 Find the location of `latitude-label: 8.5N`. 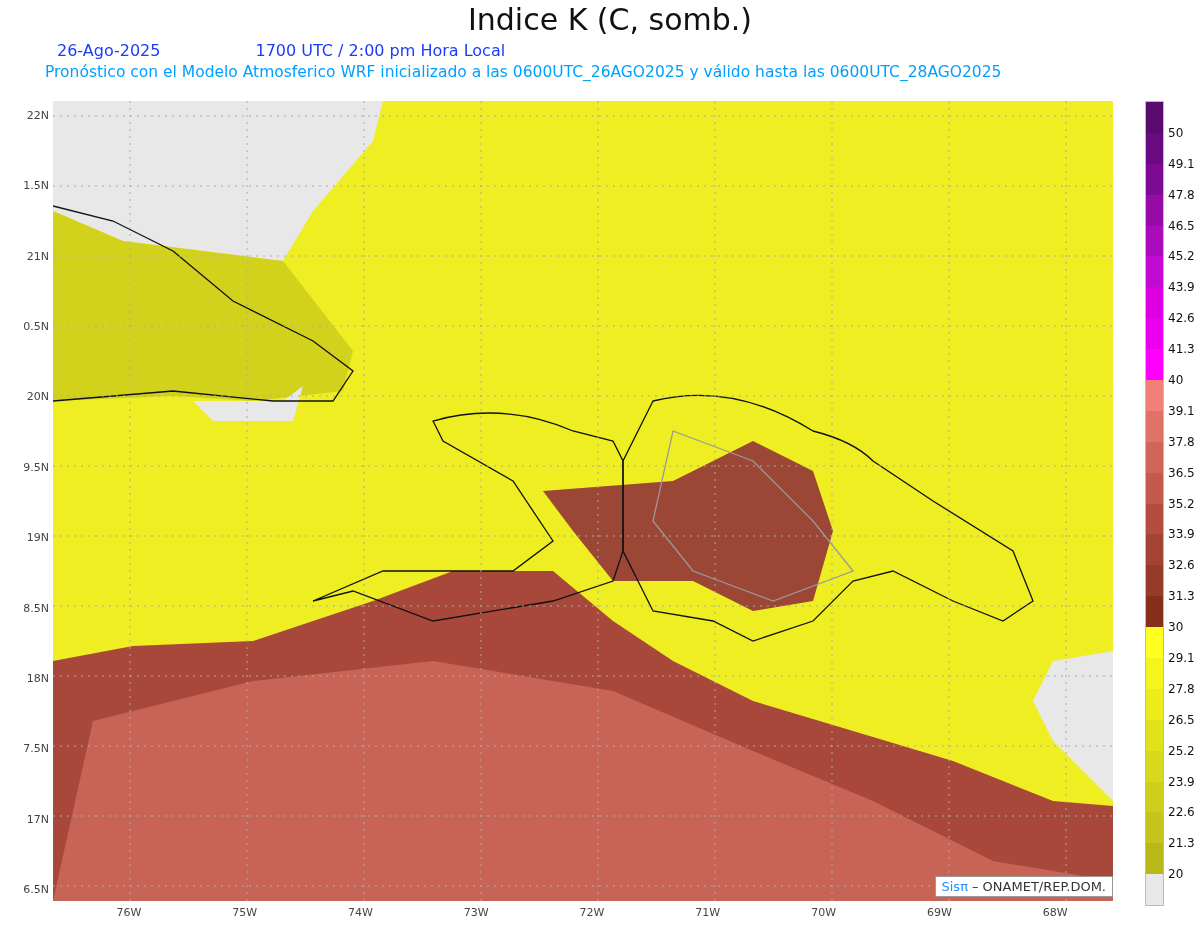

latitude-label: 8.5N is located at coordinates (36, 608).